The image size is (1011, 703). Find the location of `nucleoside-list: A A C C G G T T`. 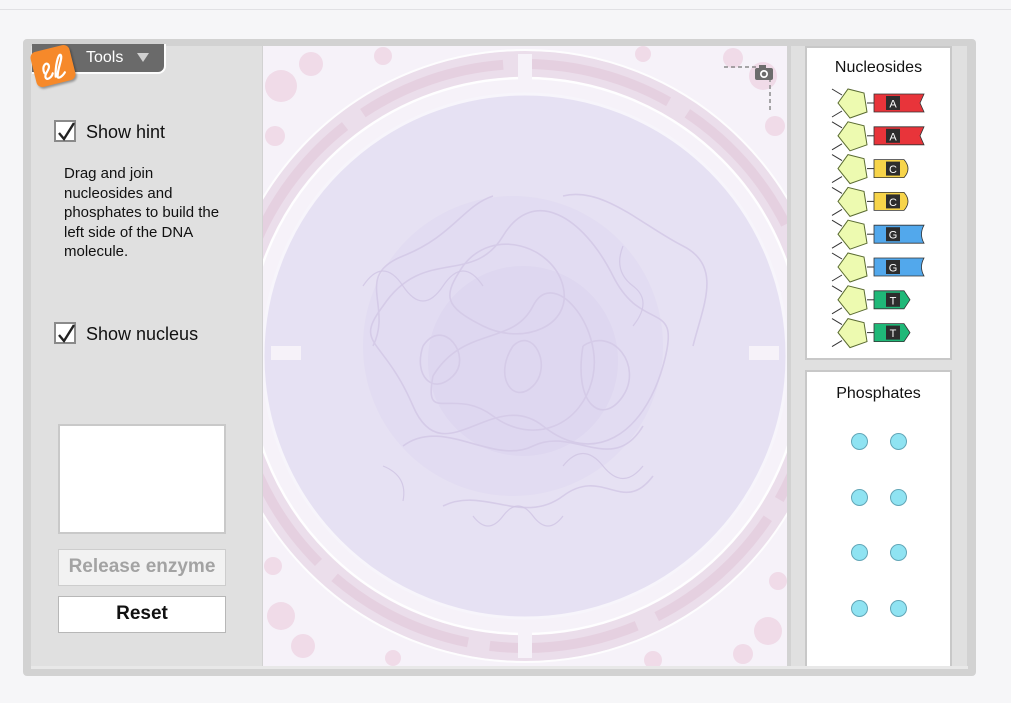

nucleoside-list: A A C C G G T T is located at coordinates (878, 218).